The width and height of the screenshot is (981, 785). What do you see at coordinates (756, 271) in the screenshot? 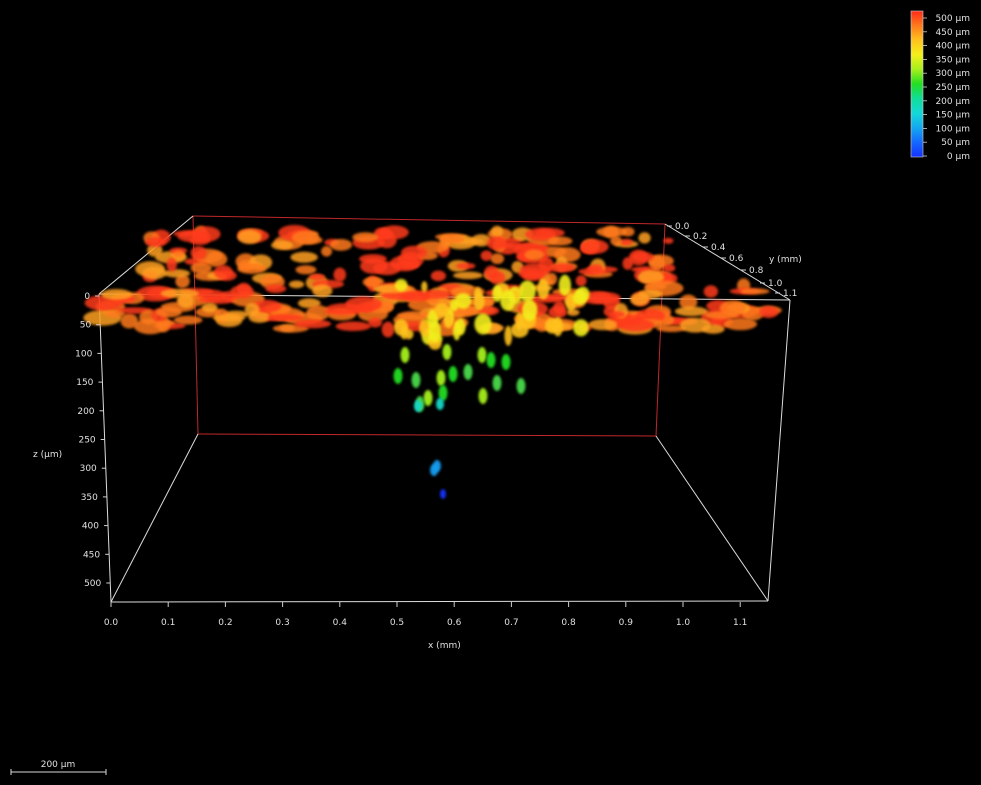
I see `y-tick-label: 0.8` at bounding box center [756, 271].